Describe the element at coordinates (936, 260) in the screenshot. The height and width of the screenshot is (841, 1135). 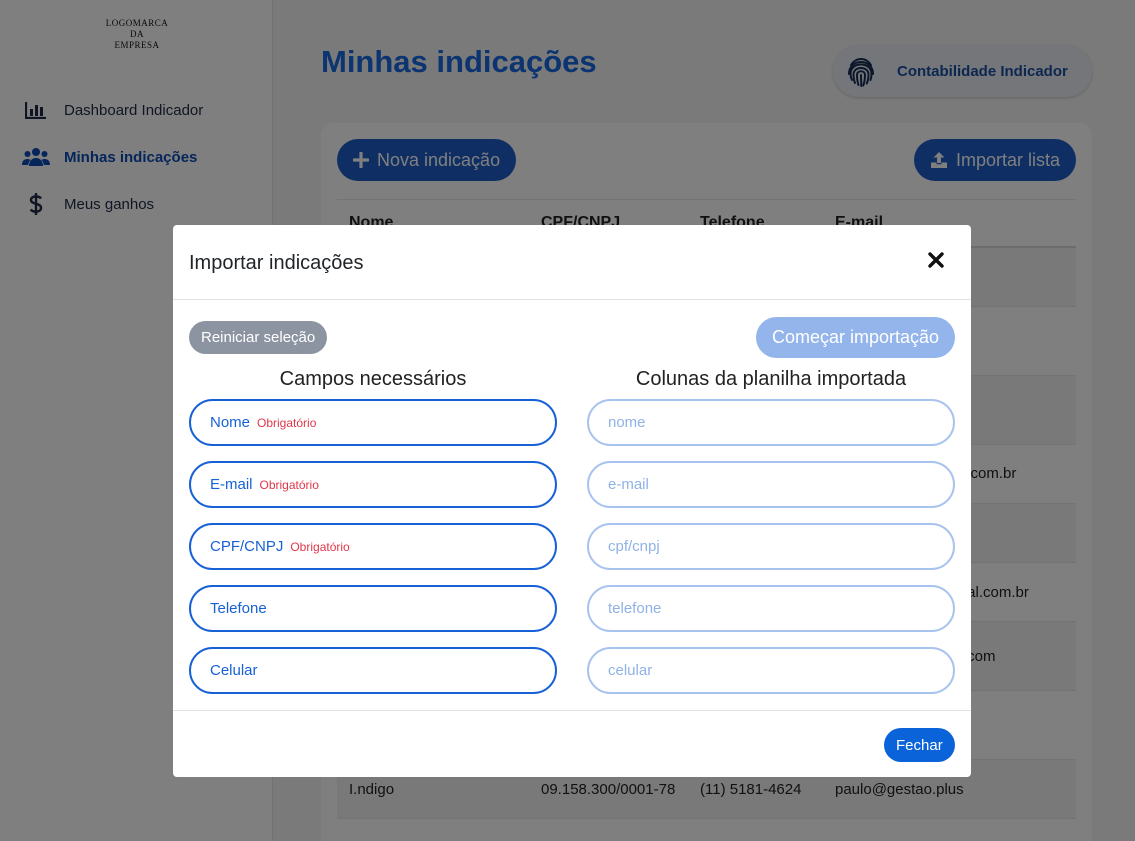
I see `close-icon` at that location.